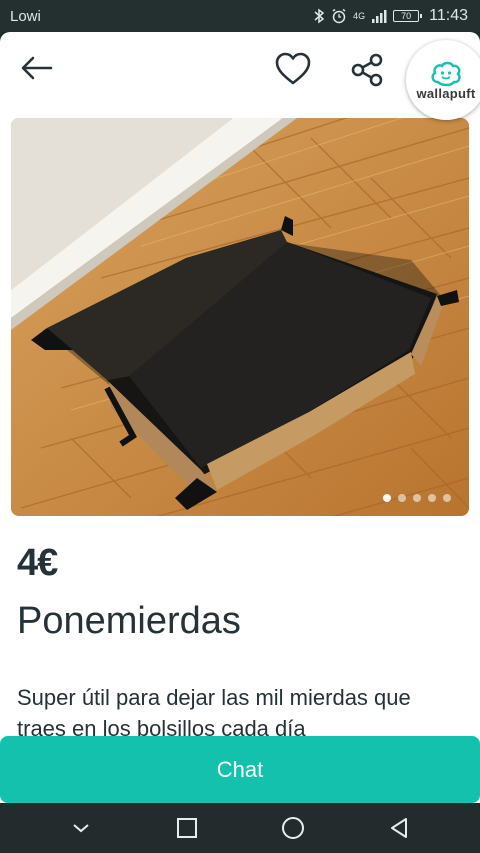 This screenshot has height=853, width=480. I want to click on carrier-name: Lowi, so click(25, 16).